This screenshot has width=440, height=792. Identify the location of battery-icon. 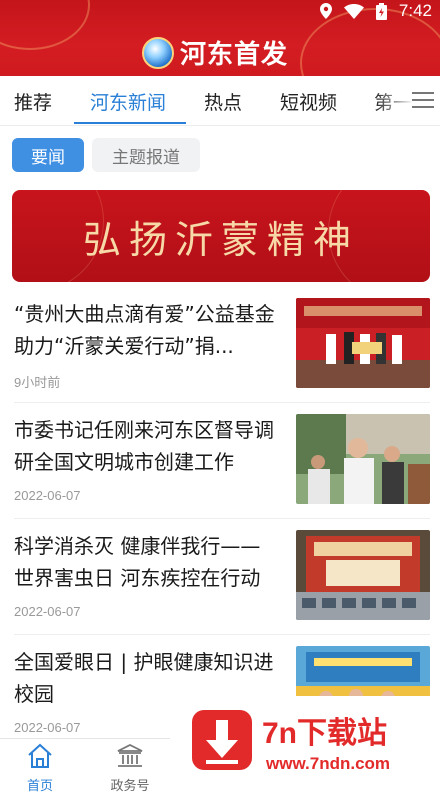
(381, 11).